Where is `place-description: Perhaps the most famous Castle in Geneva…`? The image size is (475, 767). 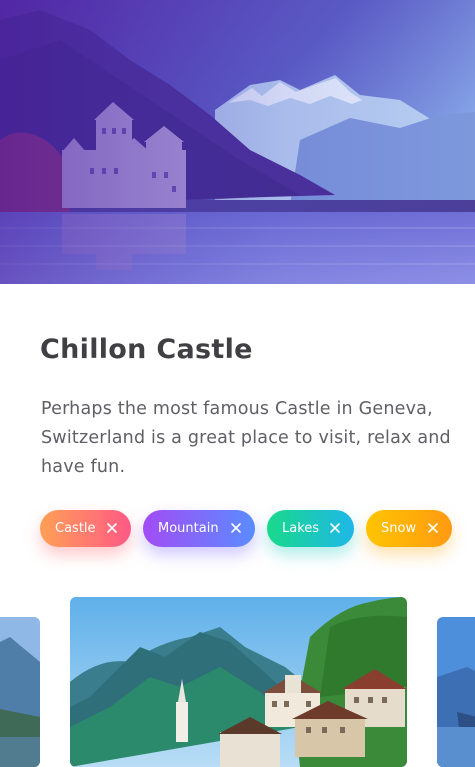
place-description: Perhaps the most famous Castle in Geneva… is located at coordinates (246, 438).